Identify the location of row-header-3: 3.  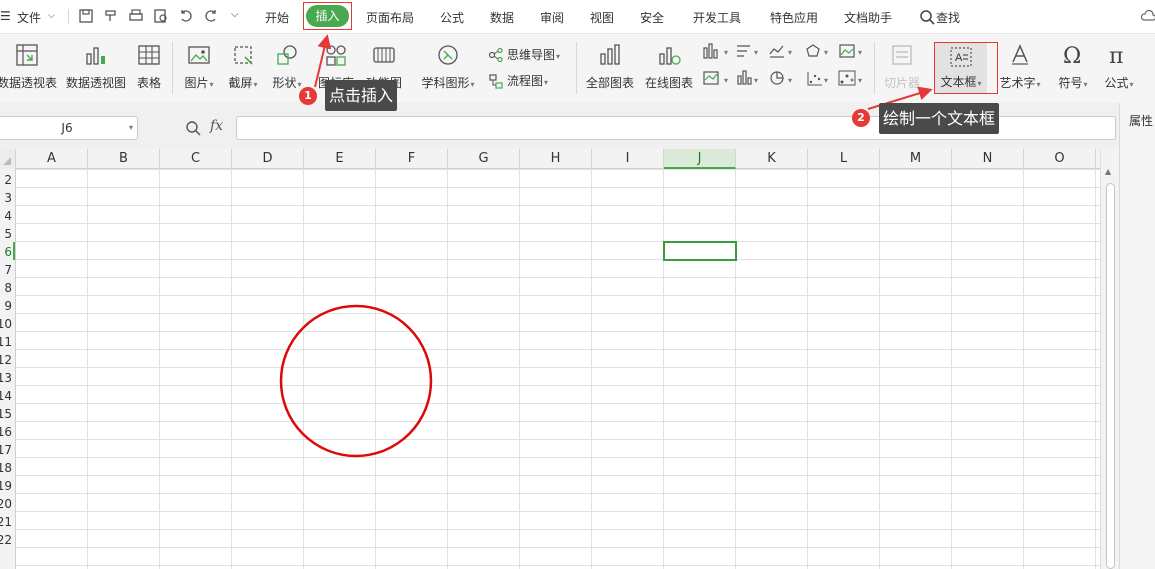
(6, 200).